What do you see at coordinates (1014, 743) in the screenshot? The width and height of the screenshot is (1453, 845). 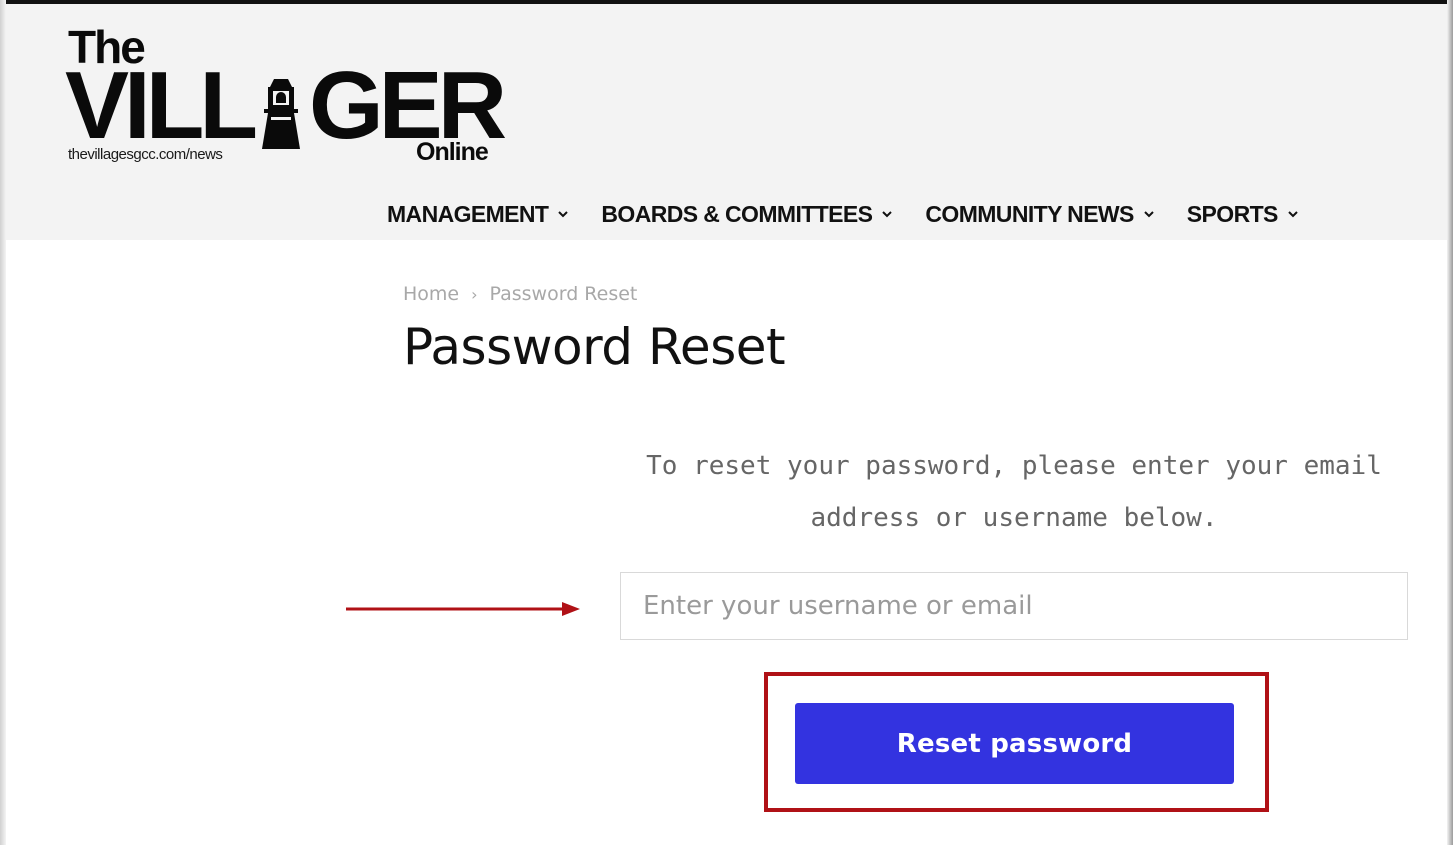 I see `reset-password-button: Reset password` at bounding box center [1014, 743].